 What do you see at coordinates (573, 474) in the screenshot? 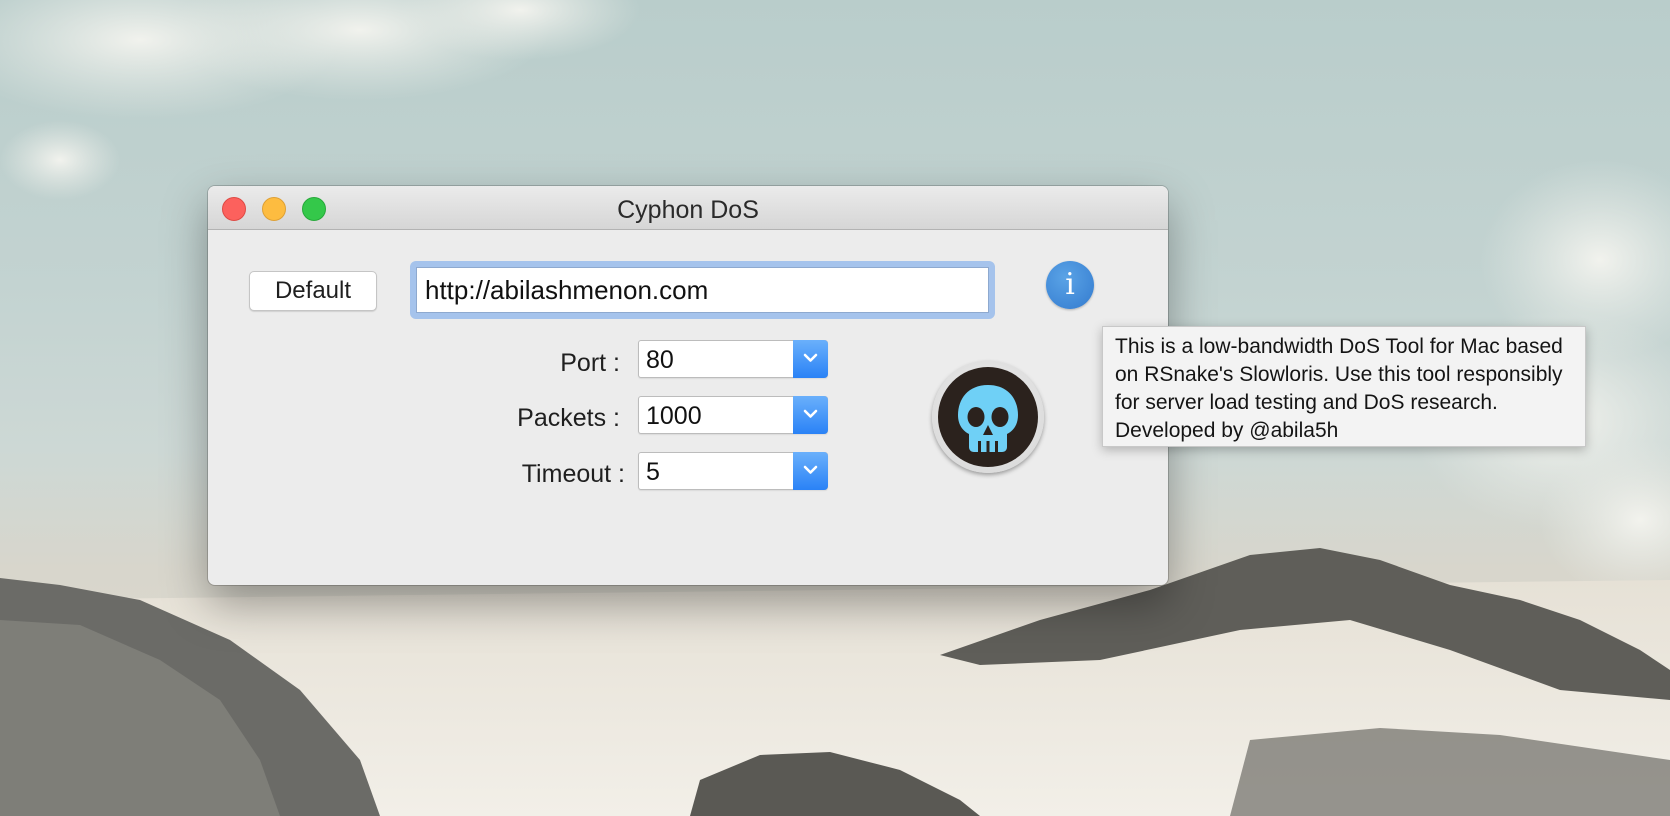
I see `timeout-label: Timeout :` at bounding box center [573, 474].